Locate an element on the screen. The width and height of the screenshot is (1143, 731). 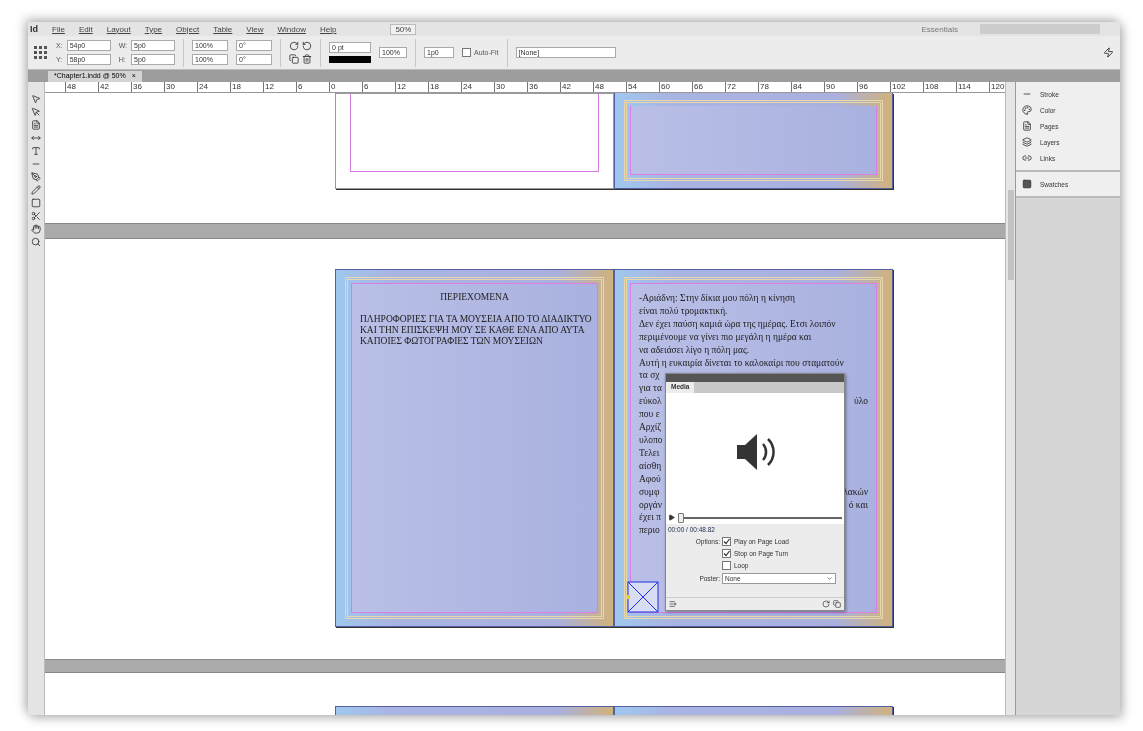
page-text: αίσθη is located at coordinates (650, 466).